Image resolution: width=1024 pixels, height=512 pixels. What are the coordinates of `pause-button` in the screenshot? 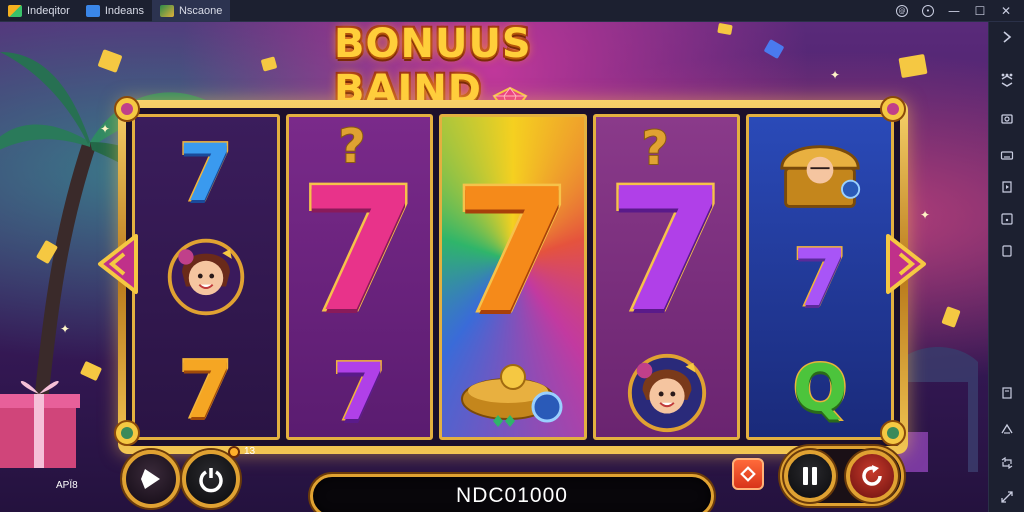 It's located at (810, 476).